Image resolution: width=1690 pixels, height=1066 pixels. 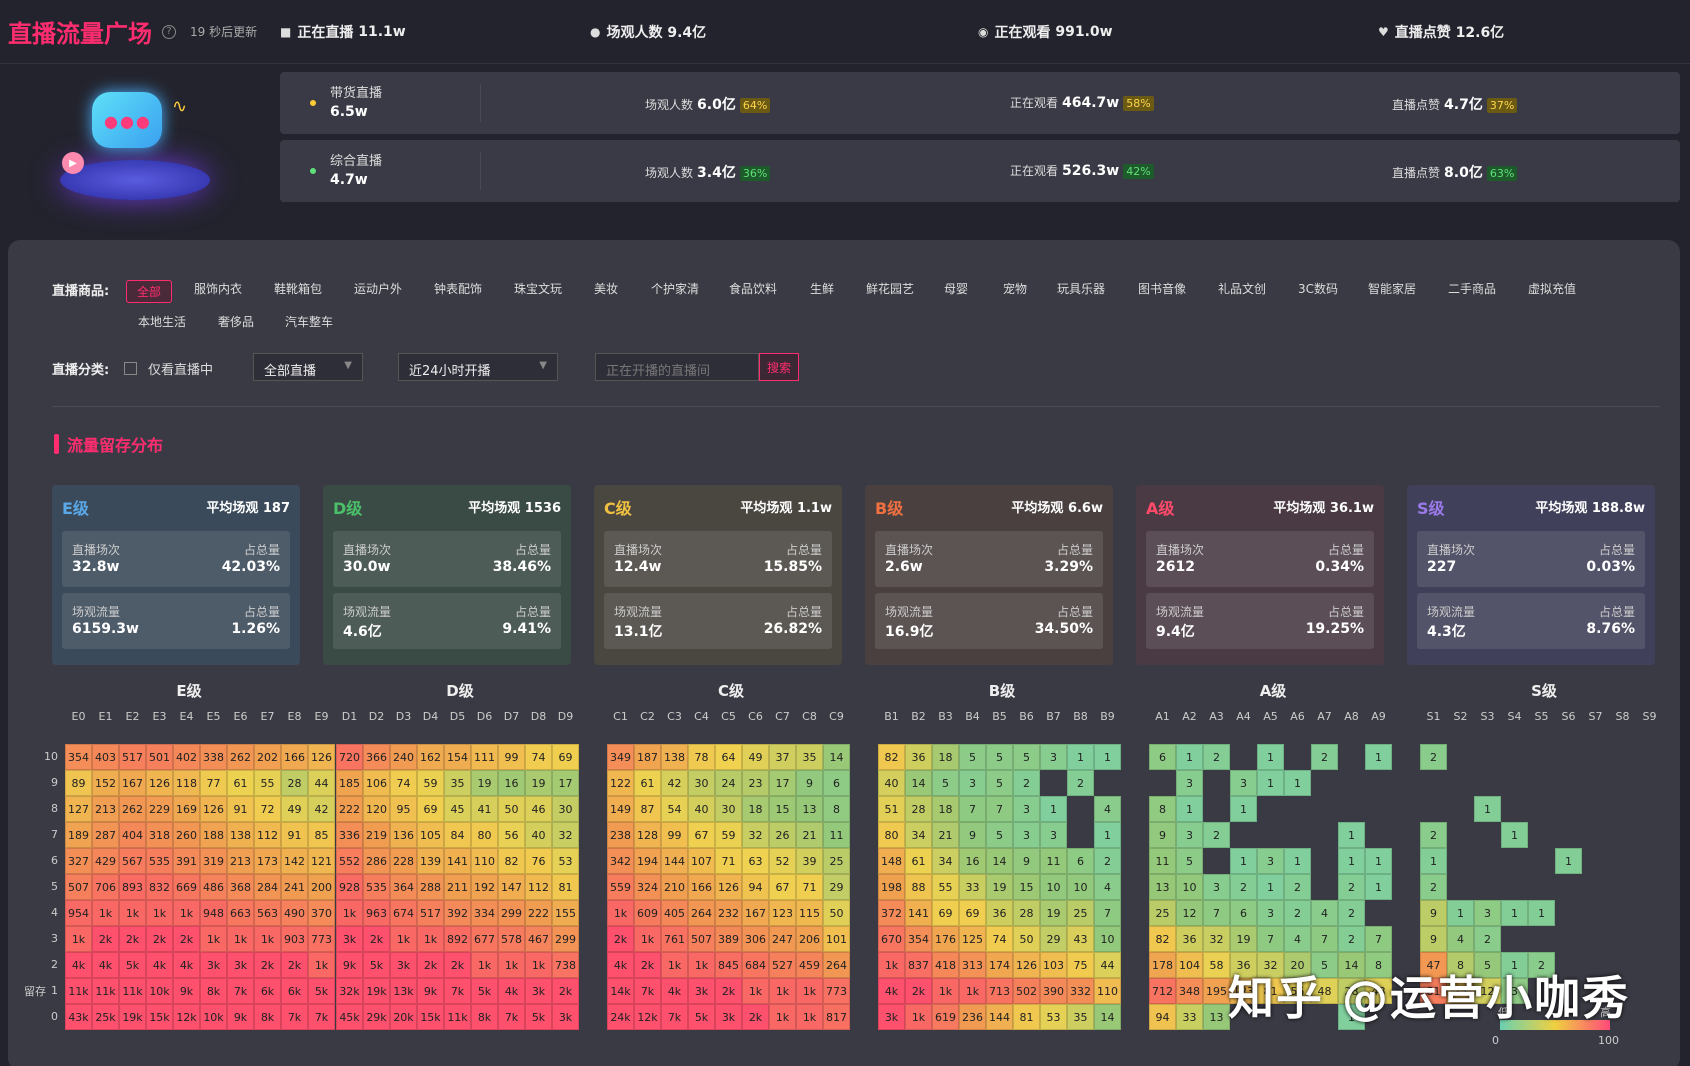 What do you see at coordinates (511, 939) in the screenshot?
I see `heatmap-cell: 578` at bounding box center [511, 939].